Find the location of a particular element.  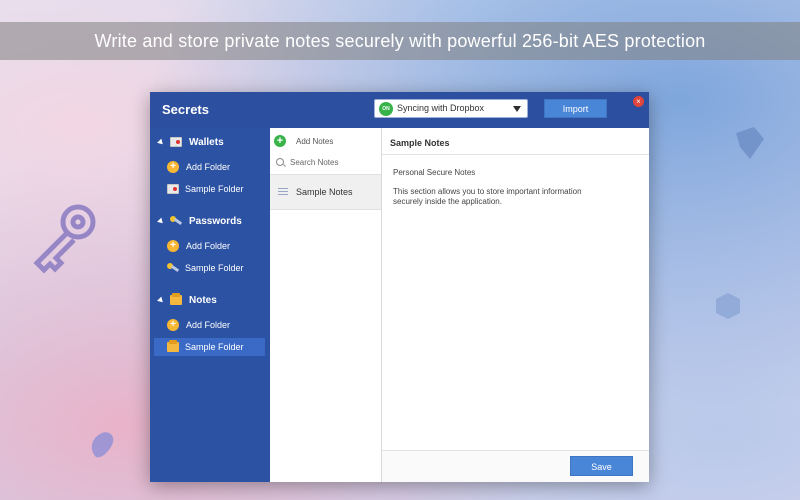

add-icon: + is located at coordinates (280, 141).